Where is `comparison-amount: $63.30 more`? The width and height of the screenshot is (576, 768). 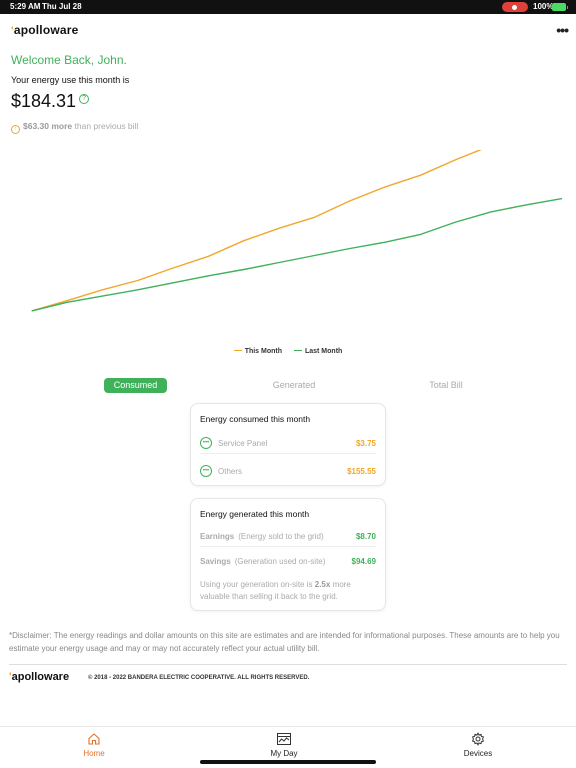
comparison-amount: $63.30 more is located at coordinates (48, 126).